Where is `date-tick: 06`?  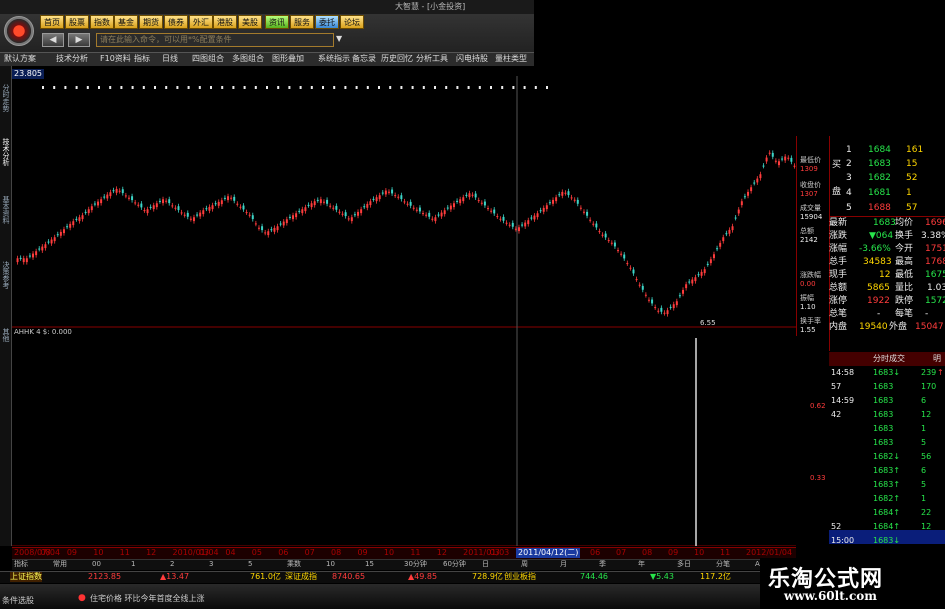 date-tick: 06 is located at coordinates (283, 552).